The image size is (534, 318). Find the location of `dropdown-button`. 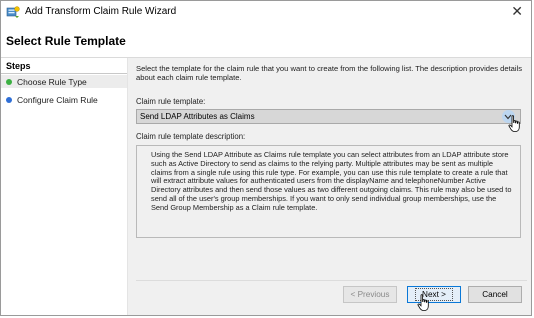

dropdown-button is located at coordinates (510, 120).